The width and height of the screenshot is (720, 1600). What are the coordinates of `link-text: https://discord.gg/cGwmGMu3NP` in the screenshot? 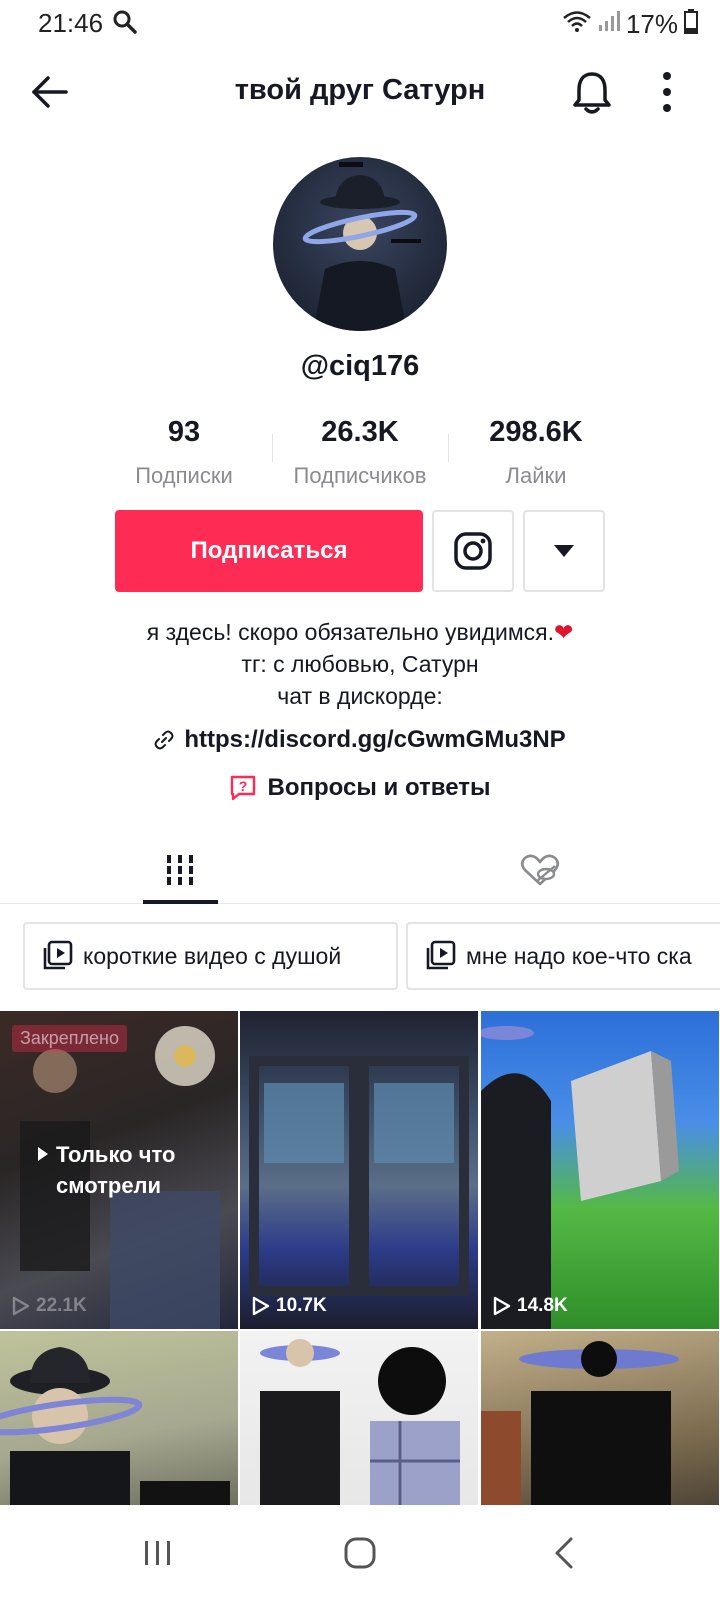 It's located at (374, 740).